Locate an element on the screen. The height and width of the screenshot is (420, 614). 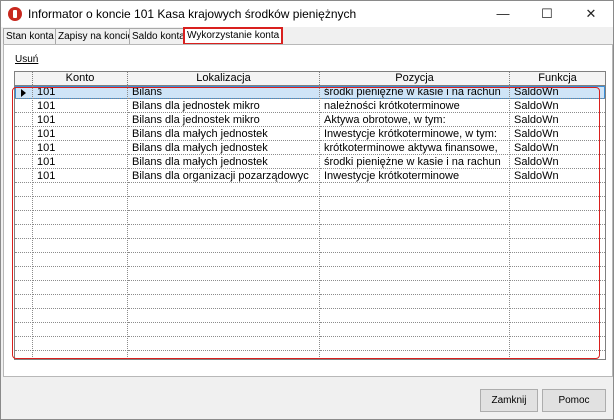
tab-saldo-konta: Saldo konta is located at coordinates (158, 36).